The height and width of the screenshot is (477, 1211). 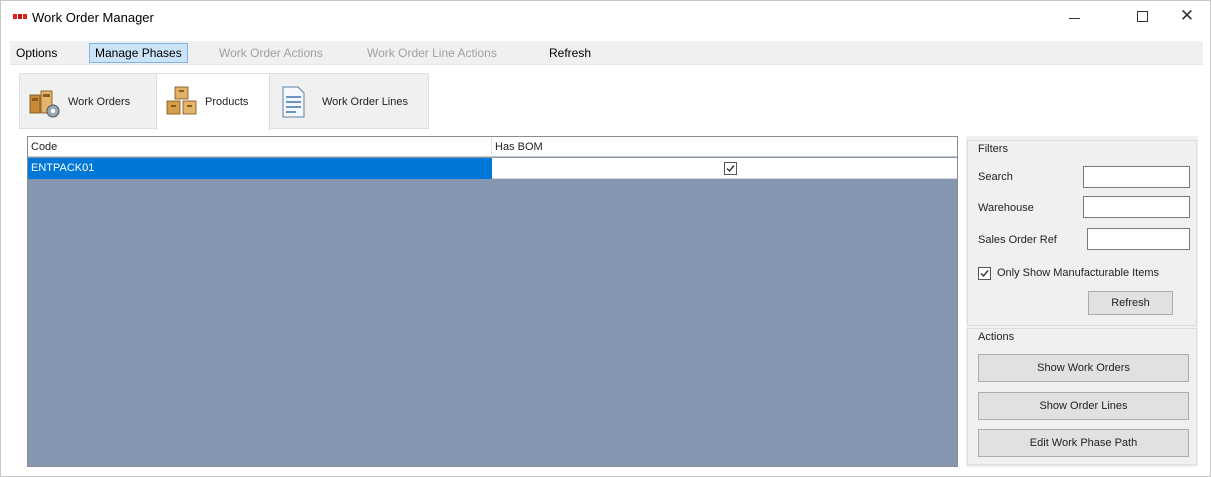 What do you see at coordinates (605, 19) in the screenshot?
I see `title-bar: Work Order Manager ✕` at bounding box center [605, 19].